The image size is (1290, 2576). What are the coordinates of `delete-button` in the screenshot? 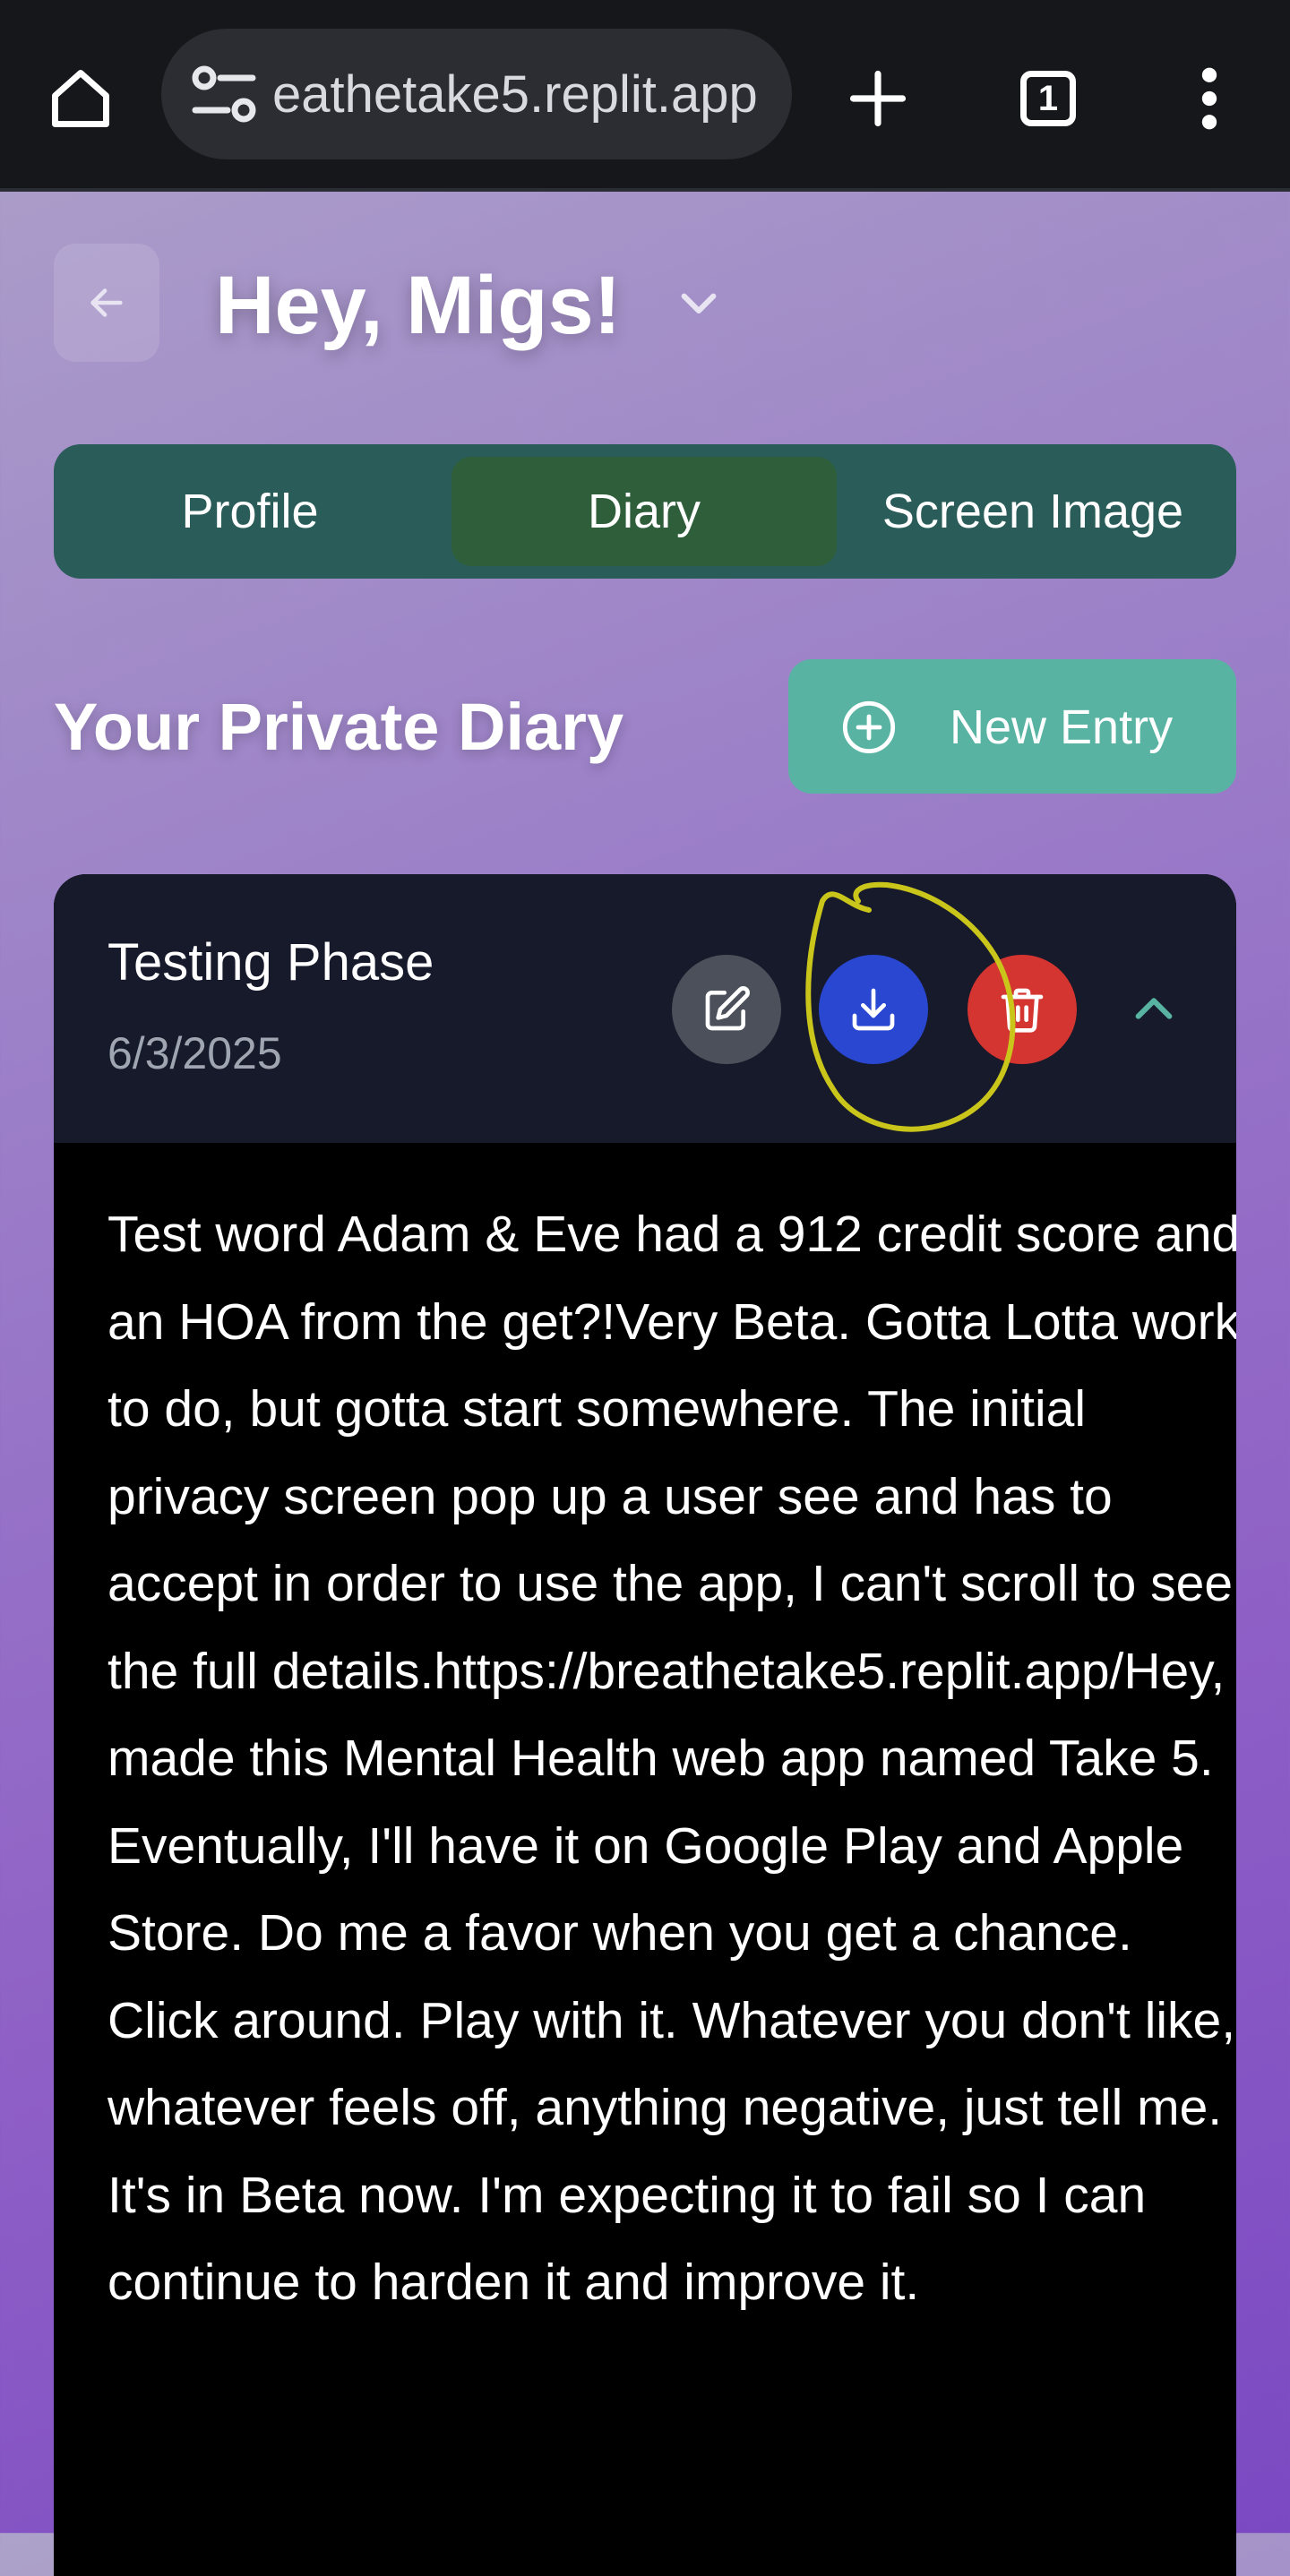 It's located at (1022, 1009).